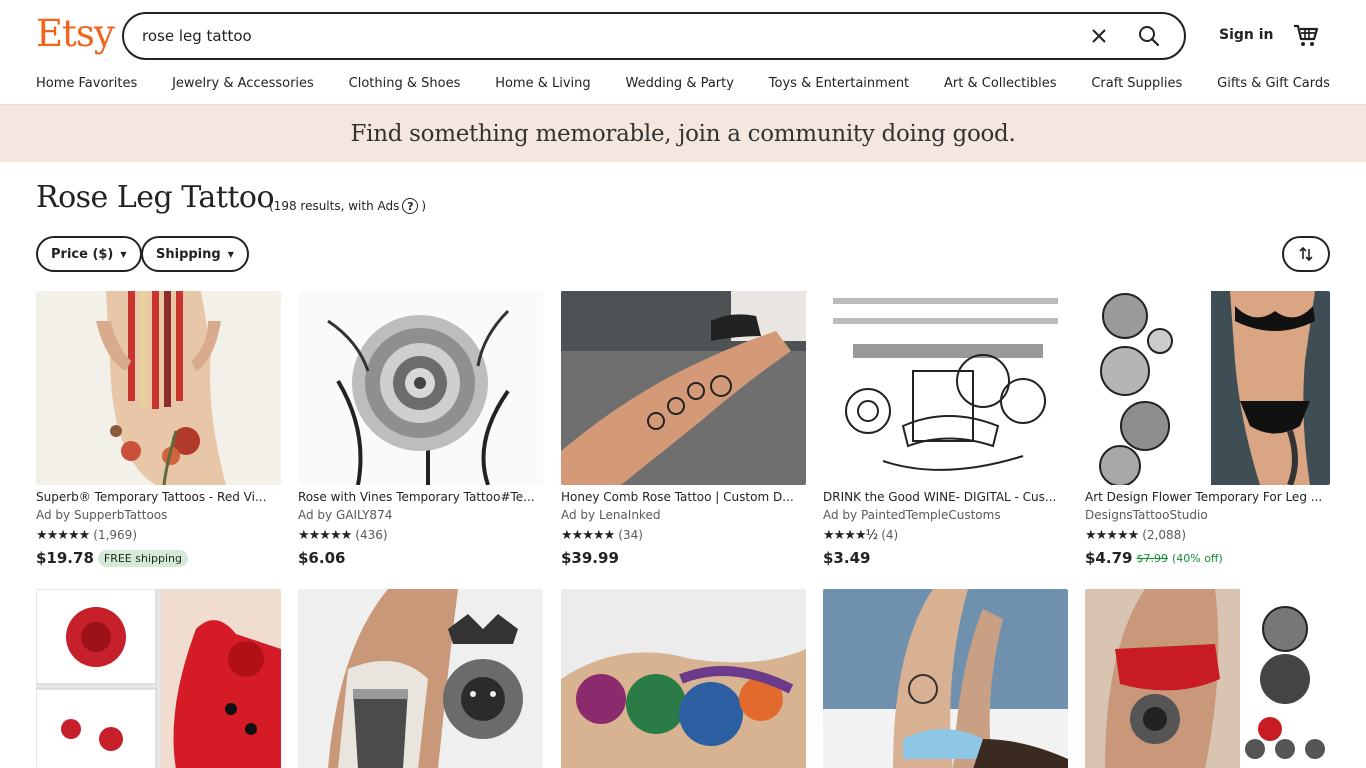 This screenshot has width=1366, height=768. Describe the element at coordinates (1207, 535) in the screenshot. I see `listing-rating: ★★★★★ (2,088)` at that location.